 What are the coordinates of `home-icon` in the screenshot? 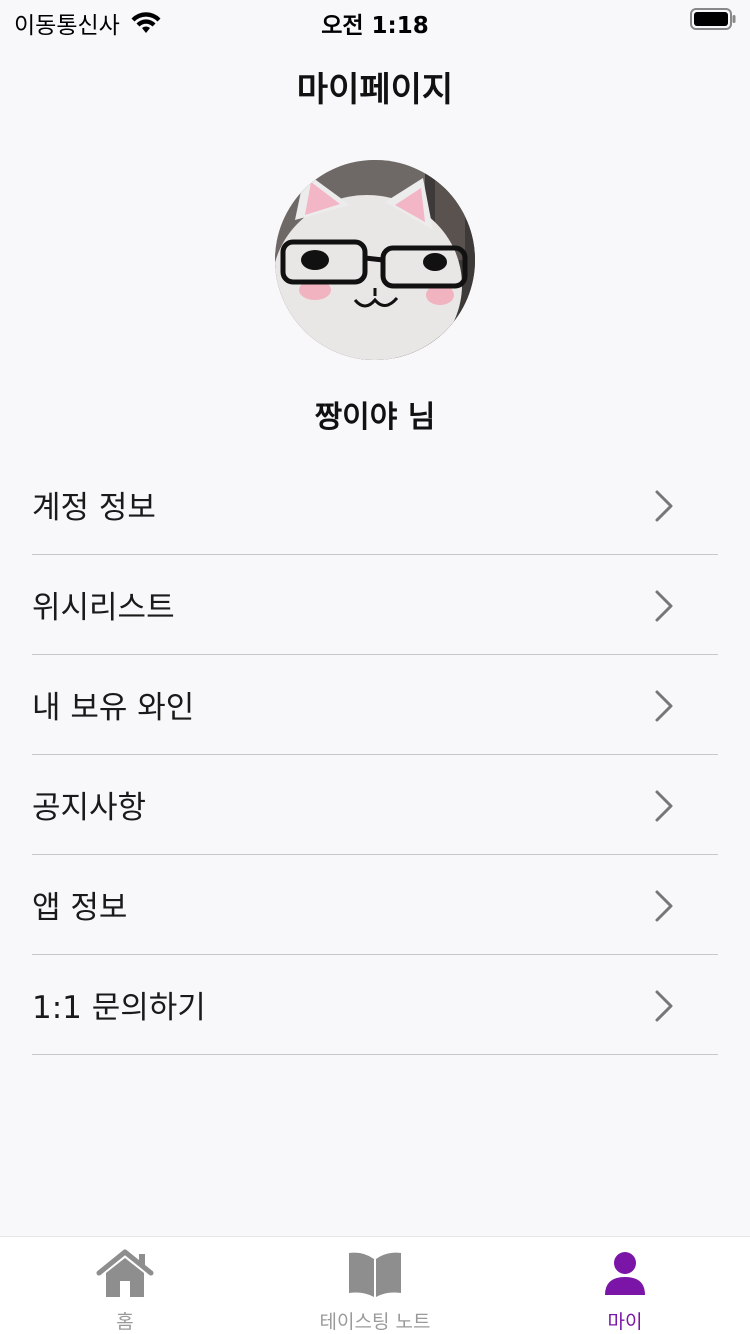 It's located at (125, 1273).